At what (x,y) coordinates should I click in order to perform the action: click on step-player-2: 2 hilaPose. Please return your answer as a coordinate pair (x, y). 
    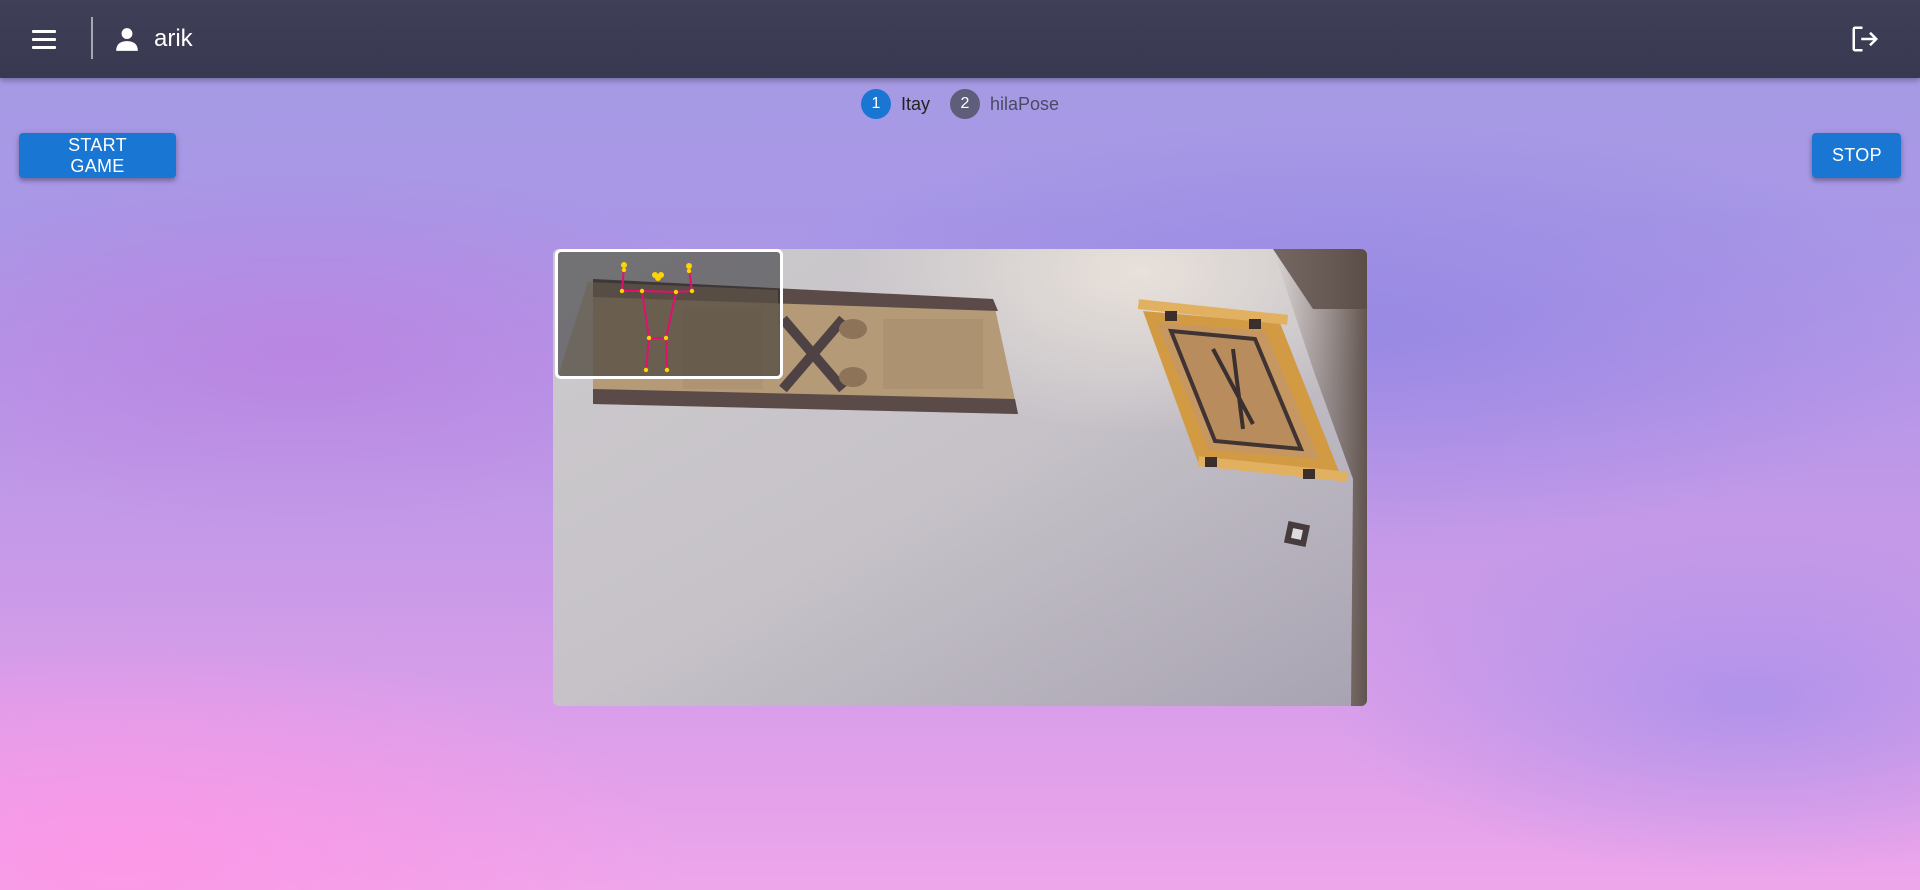
    Looking at the image, I should click on (1004, 104).